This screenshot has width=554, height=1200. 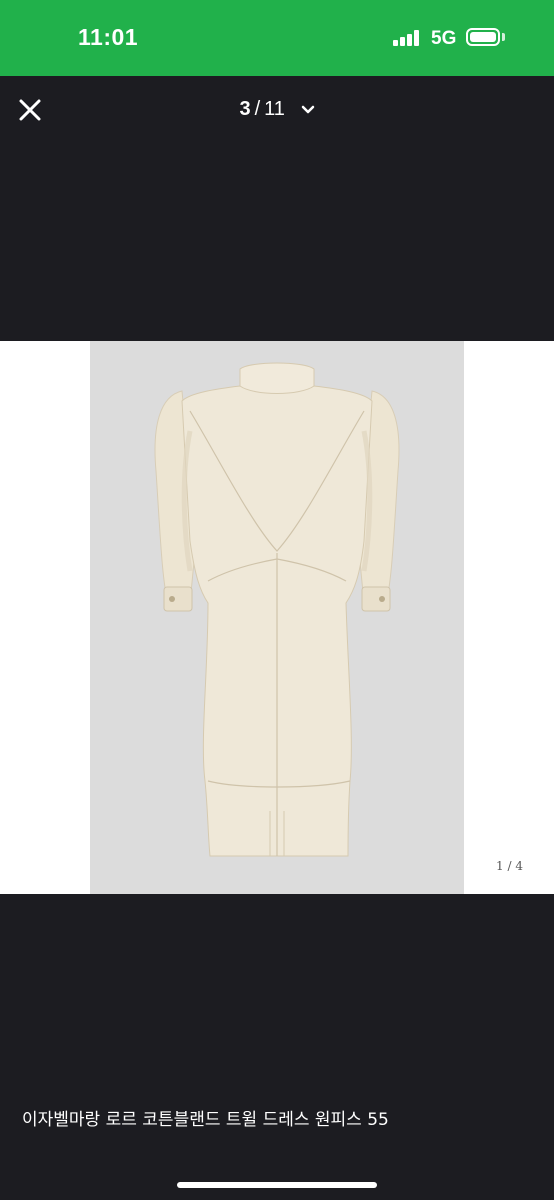 What do you see at coordinates (307, 109) in the screenshot?
I see `chevron-down-icon` at bounding box center [307, 109].